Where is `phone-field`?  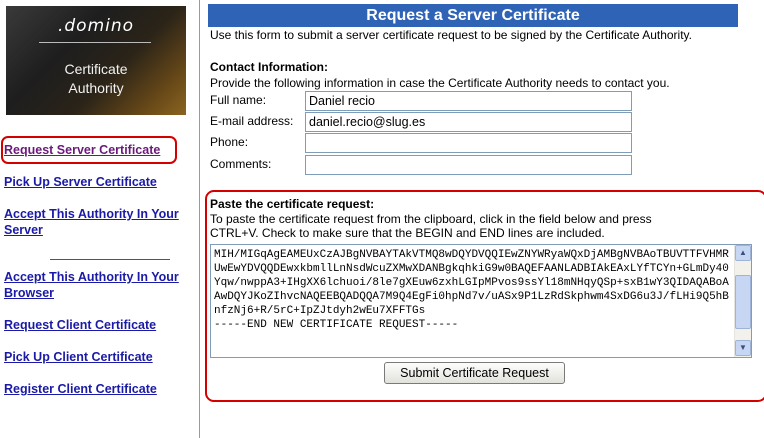
phone-field is located at coordinates (468, 143).